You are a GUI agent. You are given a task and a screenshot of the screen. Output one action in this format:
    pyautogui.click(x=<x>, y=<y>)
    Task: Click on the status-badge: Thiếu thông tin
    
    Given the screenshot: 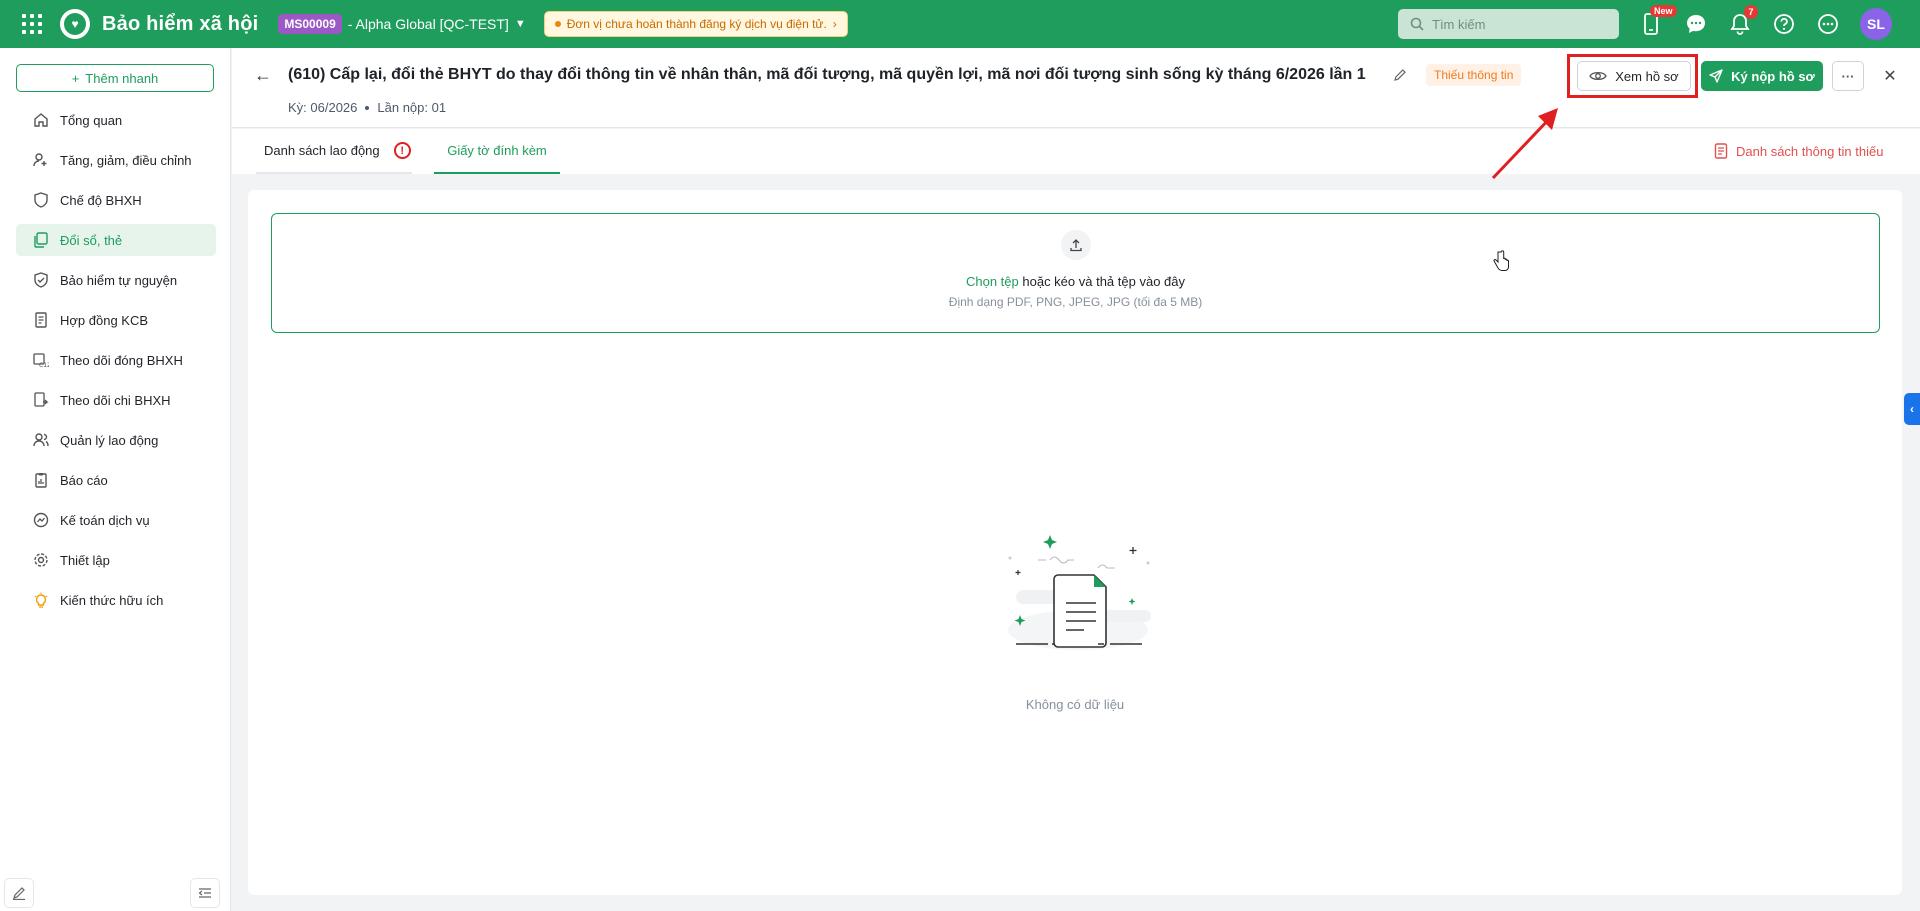 What is the action you would take?
    pyautogui.click(x=1474, y=75)
    